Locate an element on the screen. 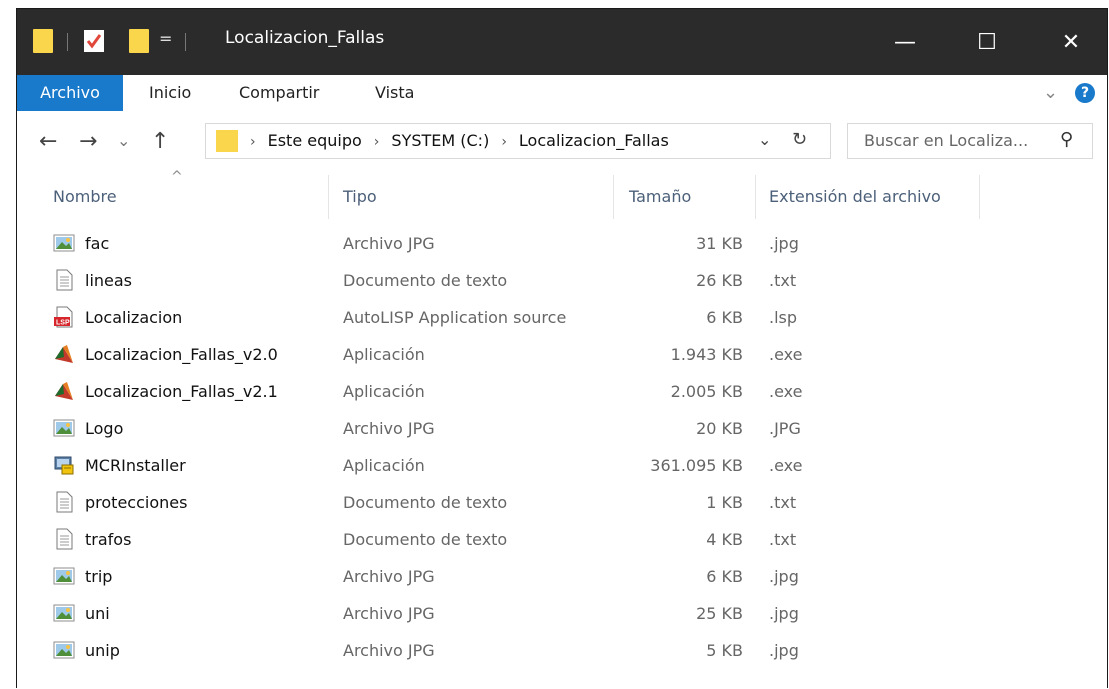 This screenshot has height=689, width=1109. file-row: fac Archivo JPG 31 KB .jpg is located at coordinates (562, 245).